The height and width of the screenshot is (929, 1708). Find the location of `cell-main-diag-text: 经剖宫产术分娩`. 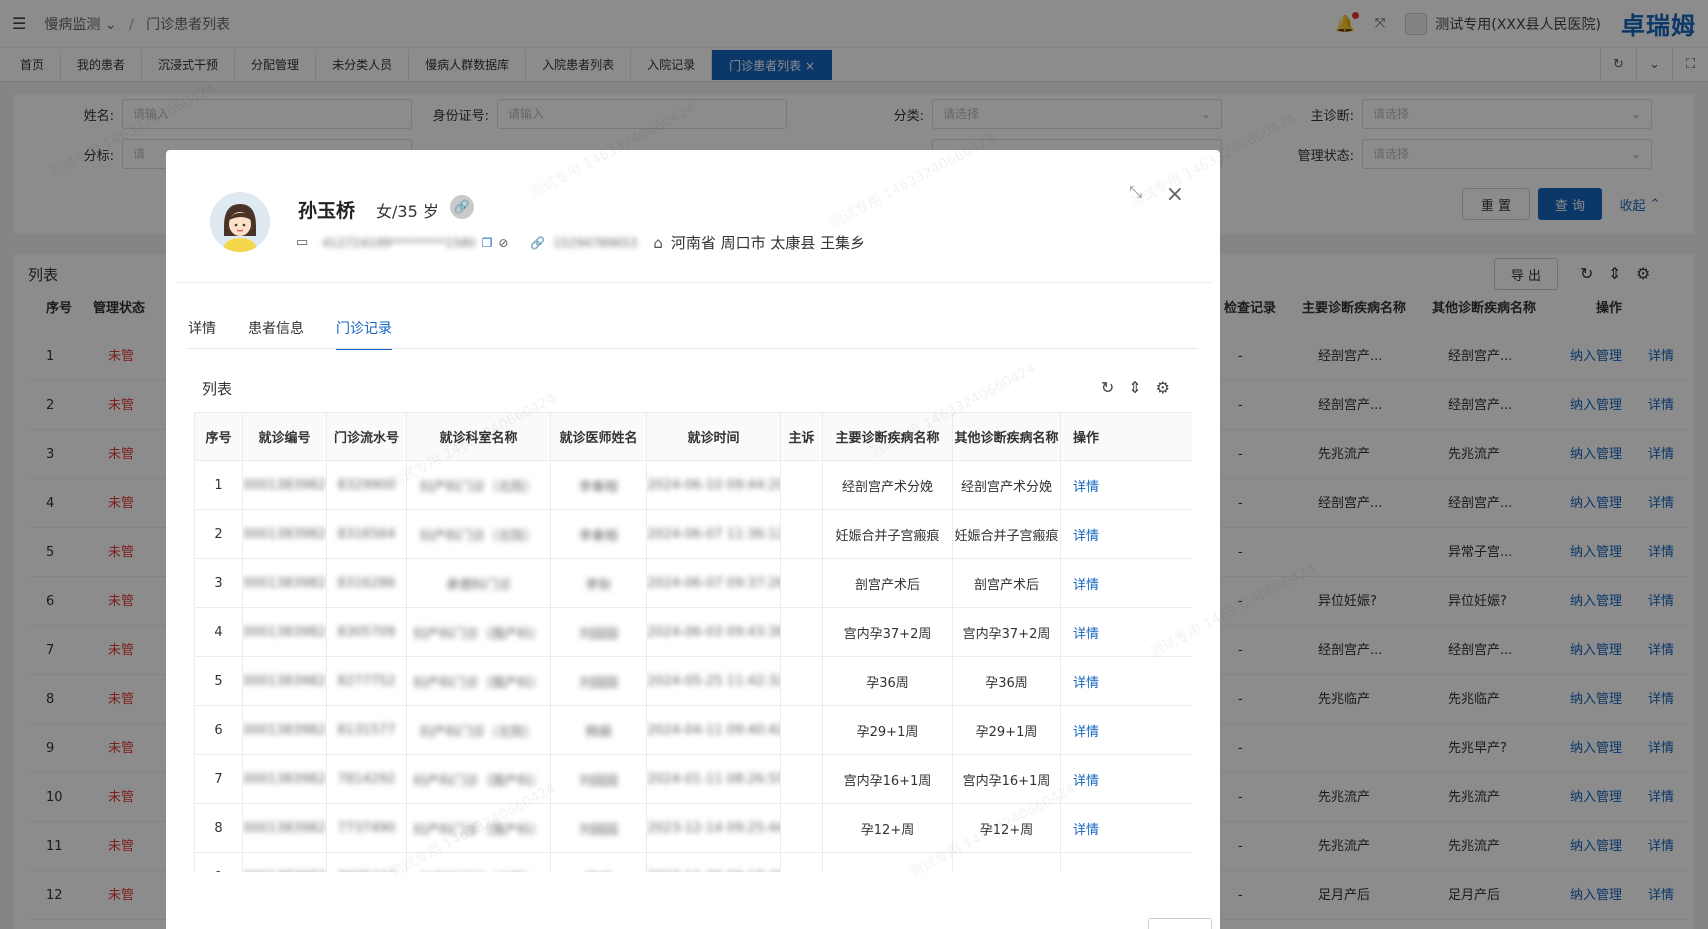

cell-main-diag-text: 经剖宫产术分娩 is located at coordinates (887, 487).